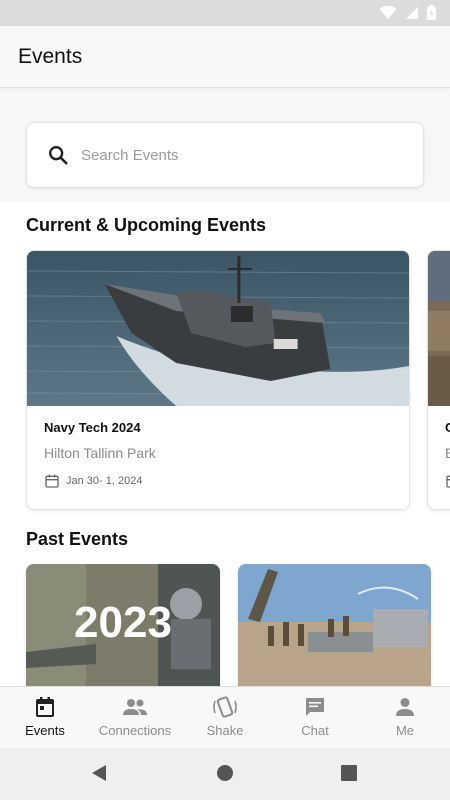 The image size is (450, 800). Describe the element at coordinates (225, 730) in the screenshot. I see `nav-label: Shake` at that location.